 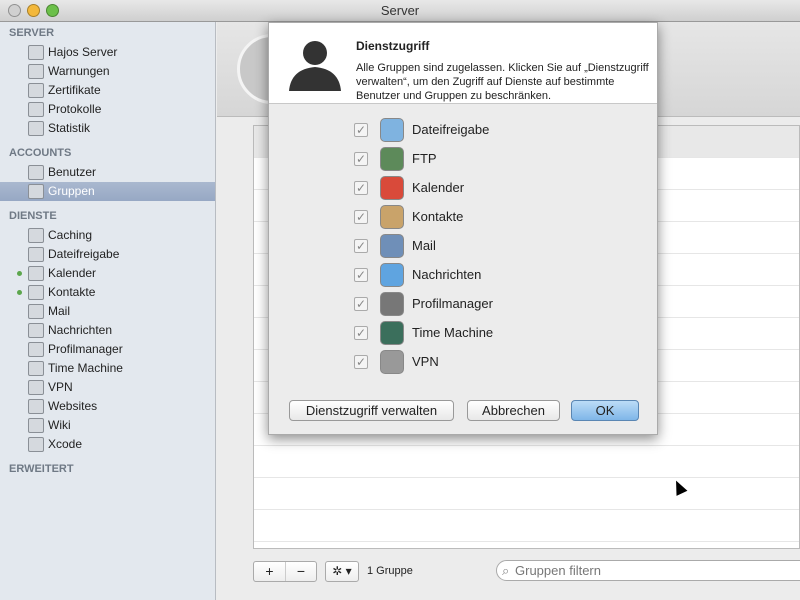 What do you see at coordinates (84, 254) in the screenshot?
I see `sidebar-item-label: Dateifreigabe` at bounding box center [84, 254].